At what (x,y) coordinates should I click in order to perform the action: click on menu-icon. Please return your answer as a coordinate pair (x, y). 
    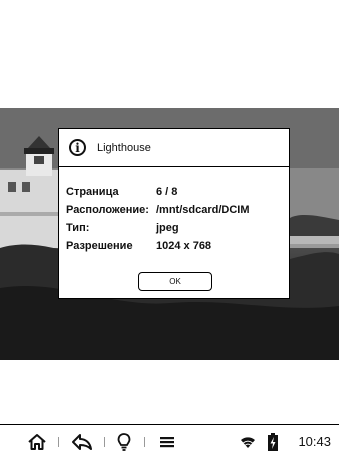
    Looking at the image, I should click on (167, 442).